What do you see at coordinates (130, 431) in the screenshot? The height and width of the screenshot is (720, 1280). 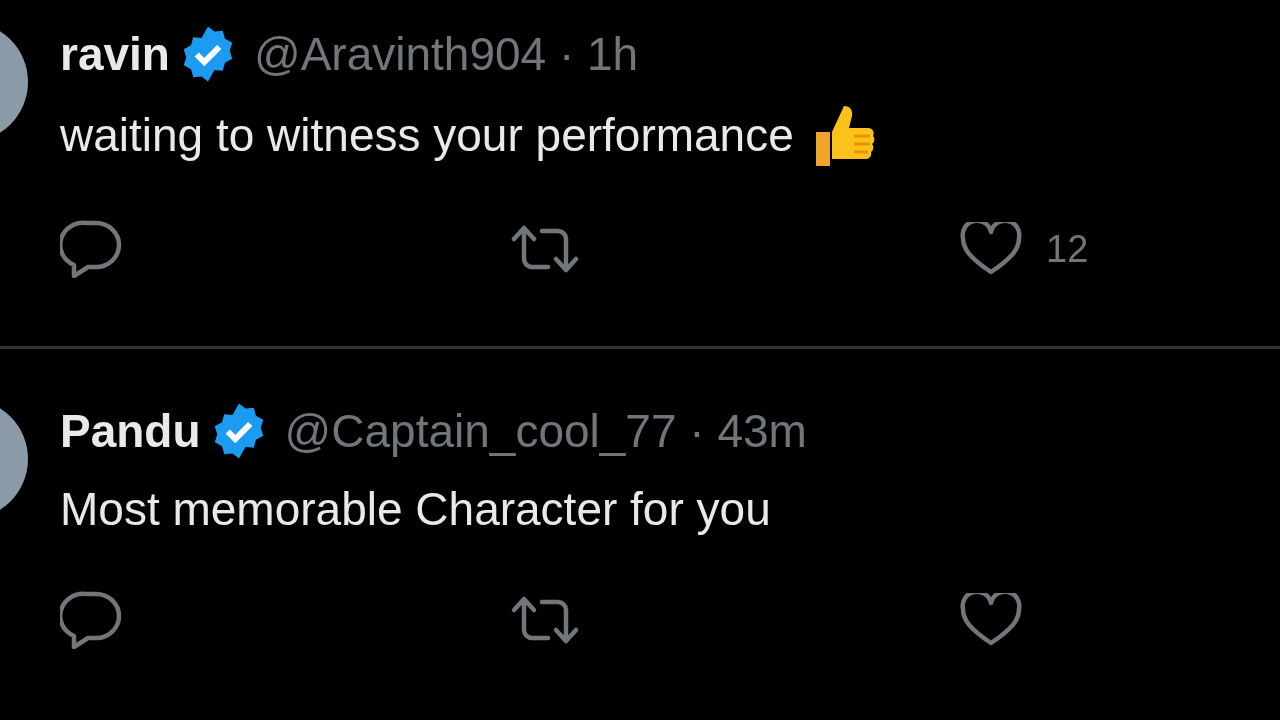 I see `author-name: Pandu` at bounding box center [130, 431].